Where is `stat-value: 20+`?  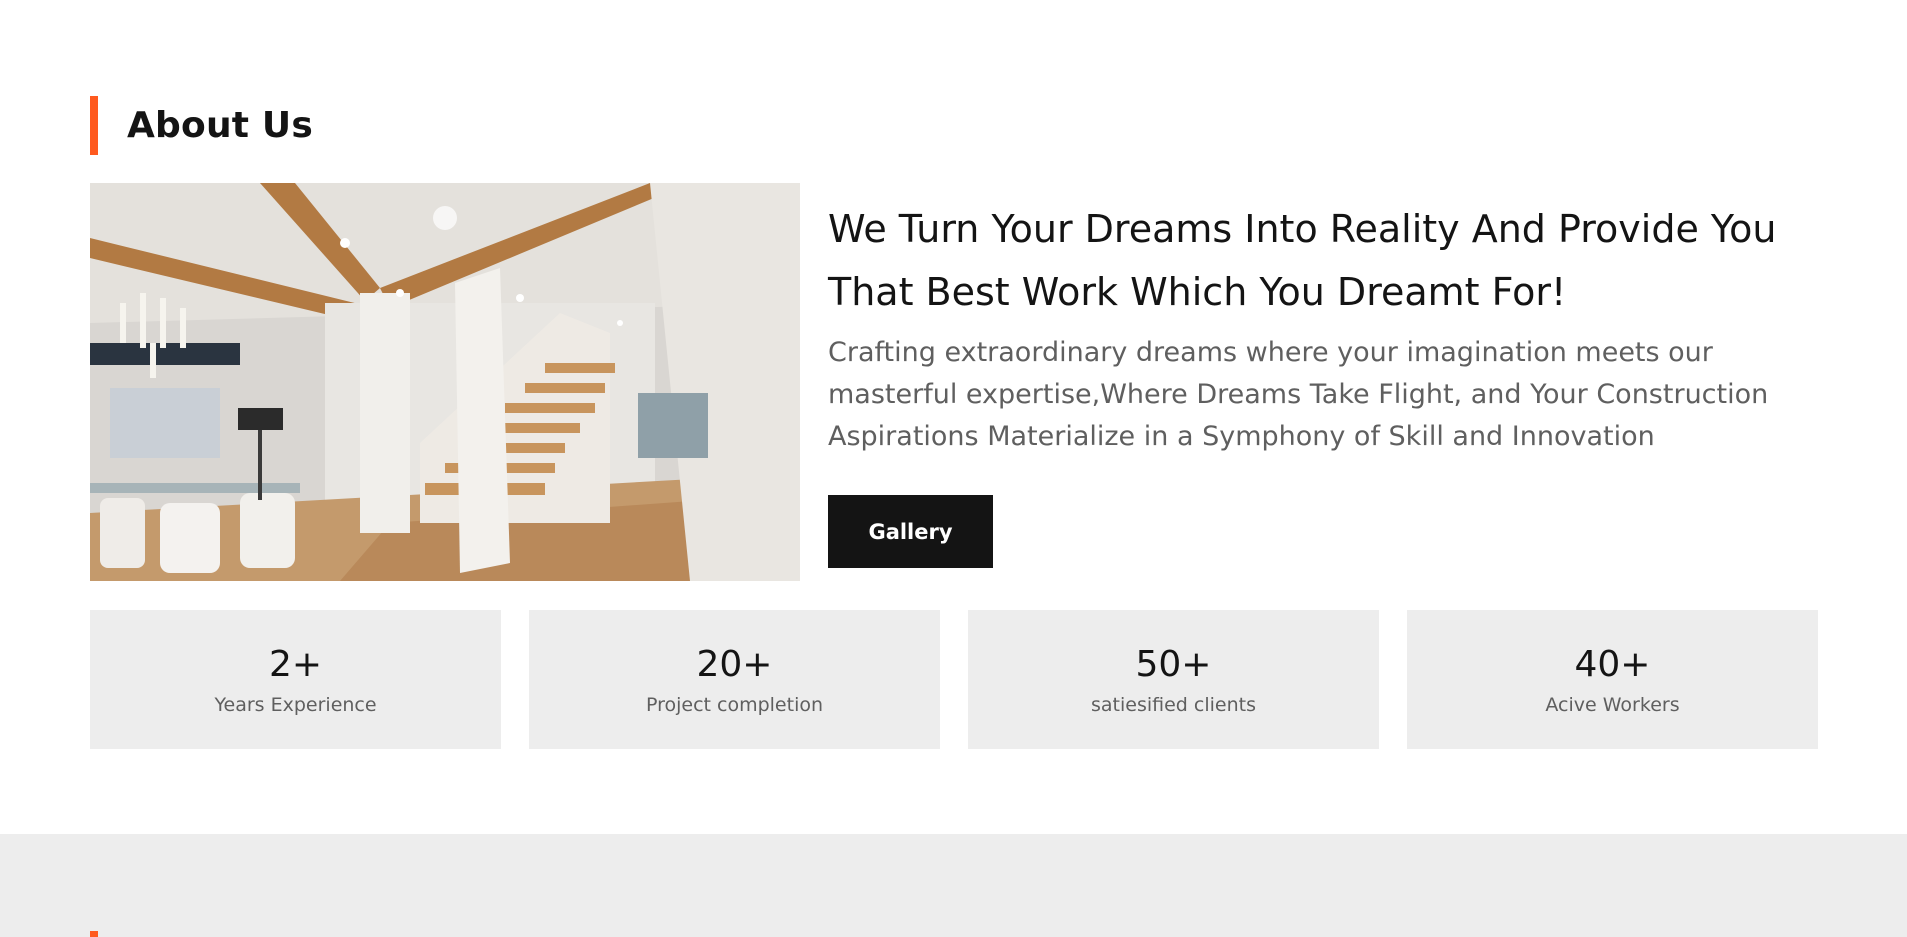
stat-value: 20+ is located at coordinates (734, 664).